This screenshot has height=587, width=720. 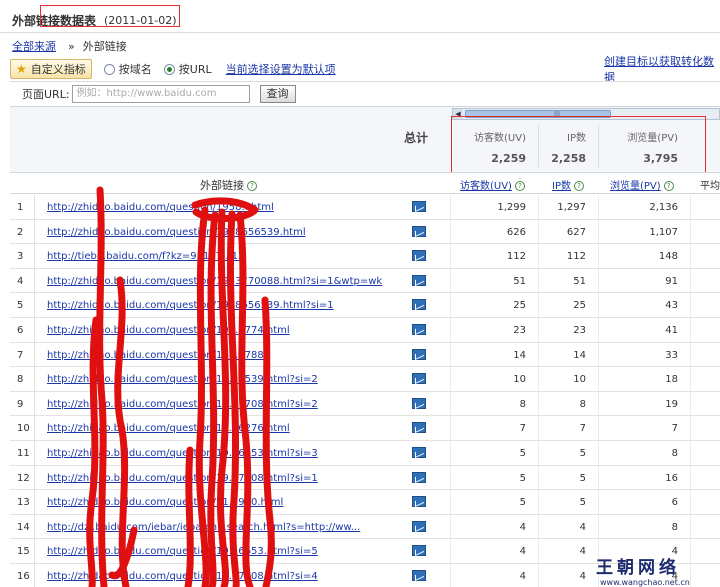 What do you see at coordinates (23, 503) in the screenshot?
I see `row-number: 13` at bounding box center [23, 503].